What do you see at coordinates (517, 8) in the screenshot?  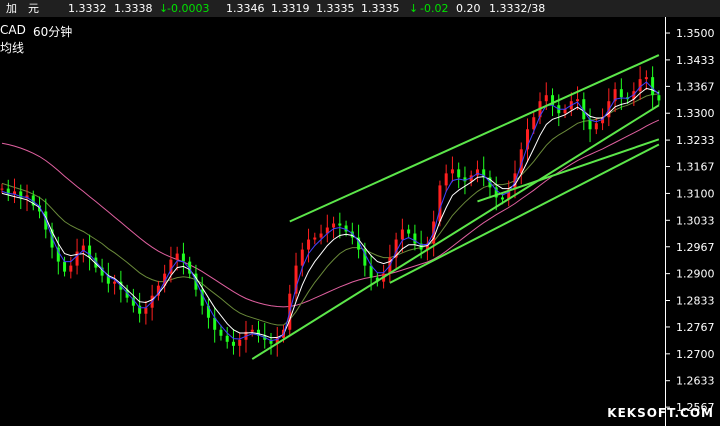 I see `quote-last: 1.3332/38` at bounding box center [517, 8].